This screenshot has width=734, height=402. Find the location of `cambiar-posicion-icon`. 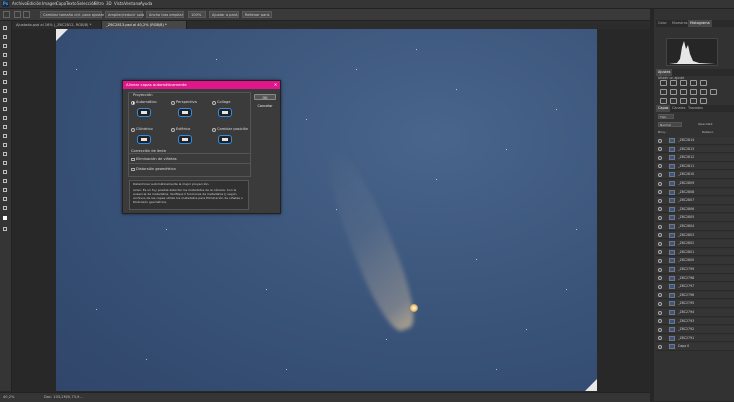

cambiar-posicion-icon is located at coordinates (225, 139).